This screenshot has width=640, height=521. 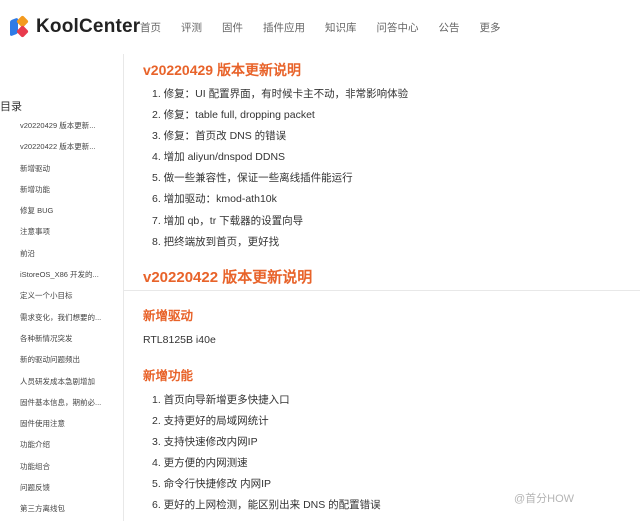 What do you see at coordinates (70, 449) in the screenshot?
I see `toc-item: 功能介绍` at bounding box center [70, 449].